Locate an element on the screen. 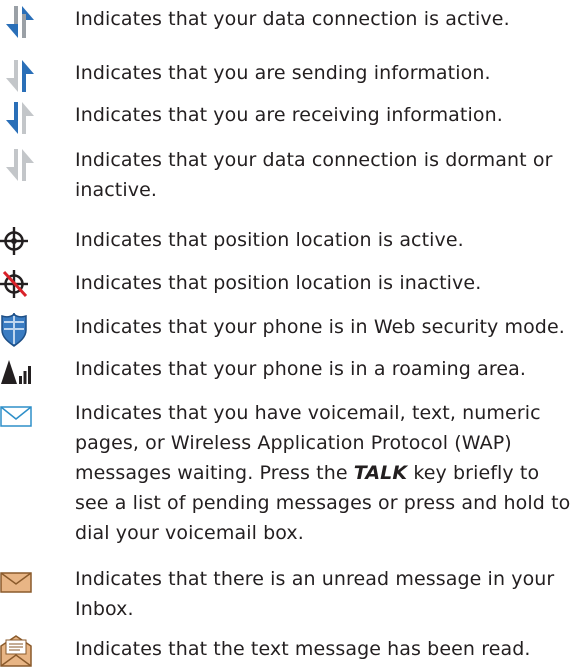 This screenshot has height=670, width=578. data-sending-icon is located at coordinates (20, 75).